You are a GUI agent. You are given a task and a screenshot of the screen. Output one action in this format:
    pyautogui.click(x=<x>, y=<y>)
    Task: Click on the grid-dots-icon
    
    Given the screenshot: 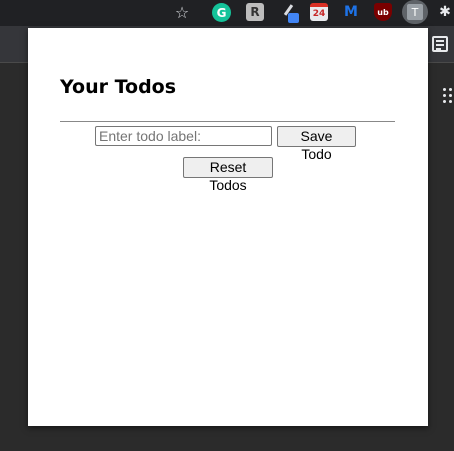 What is the action you would take?
    pyautogui.click(x=448, y=96)
    